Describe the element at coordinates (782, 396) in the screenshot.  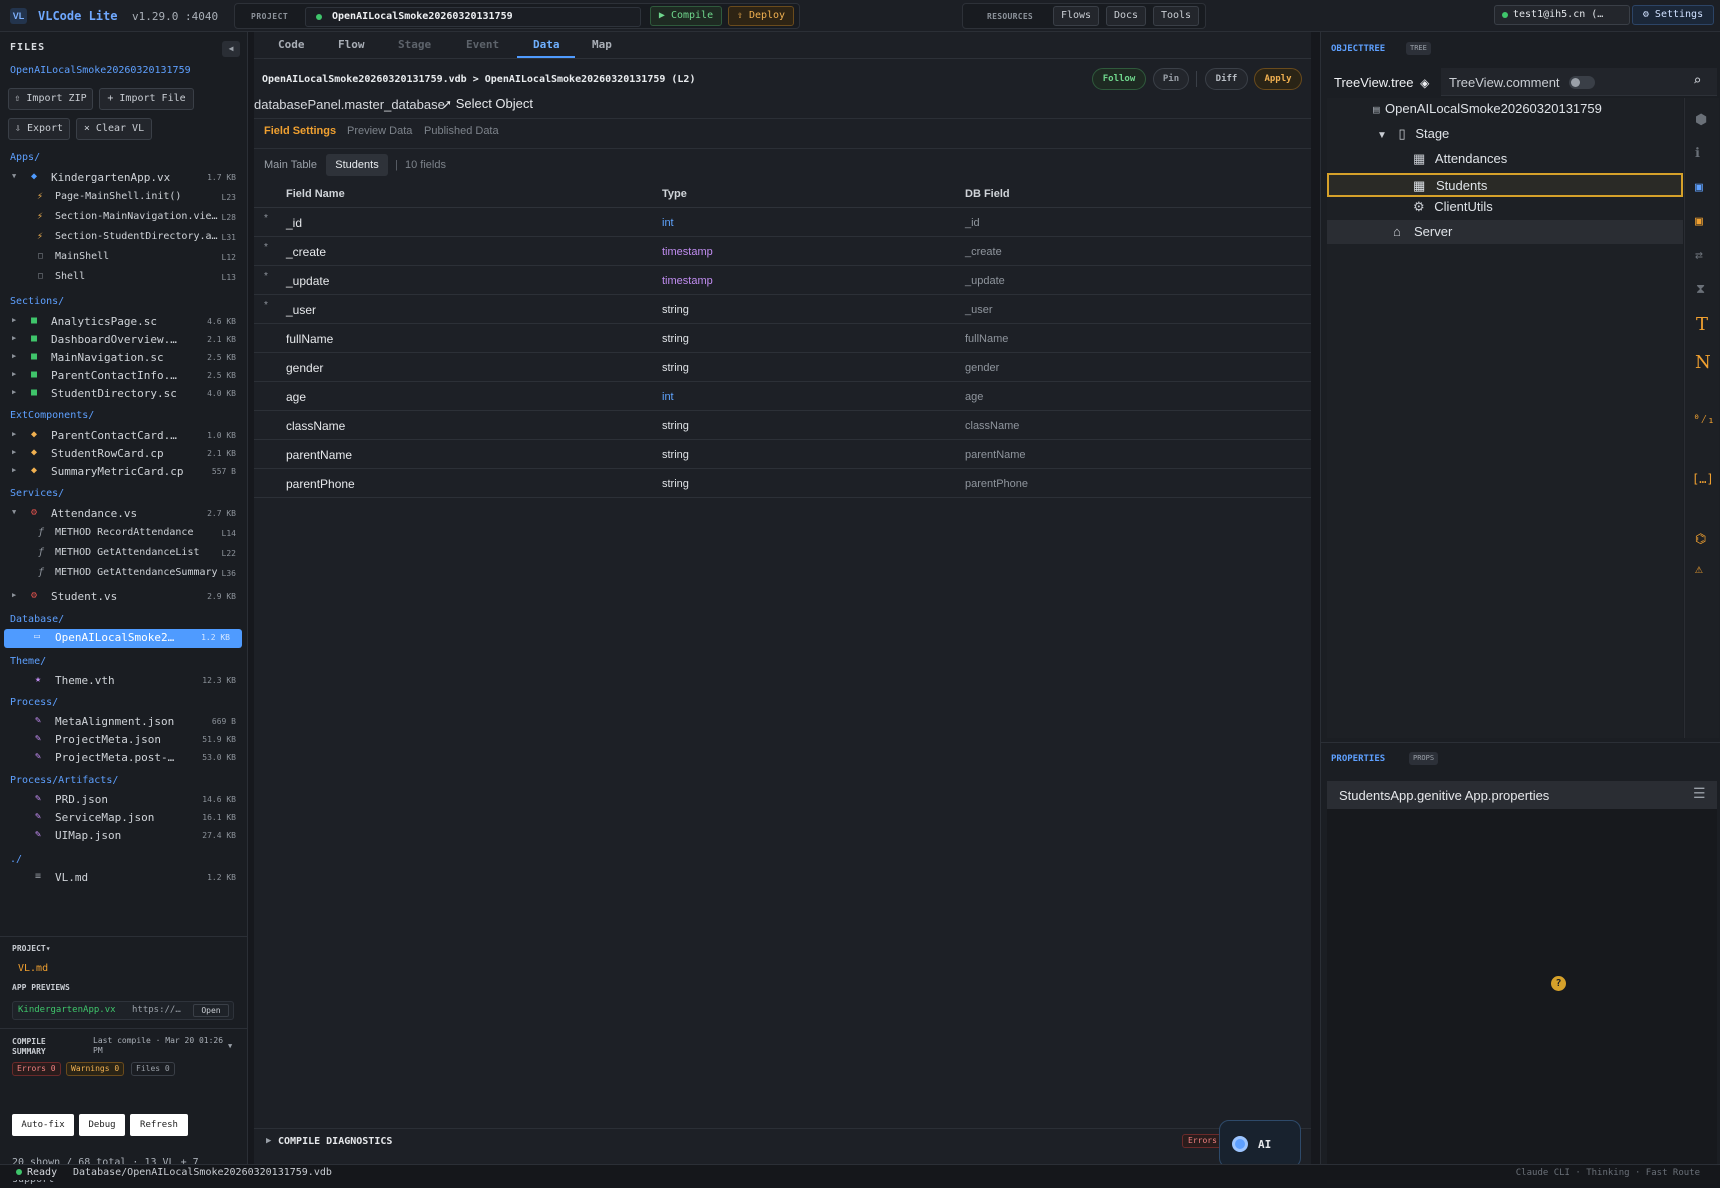
I see `table-row: age int age` at that location.